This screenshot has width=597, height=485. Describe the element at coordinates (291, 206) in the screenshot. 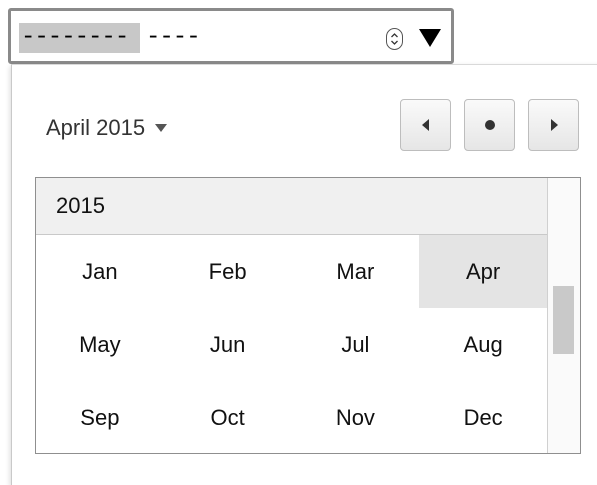

I see `year-header: 2015` at that location.